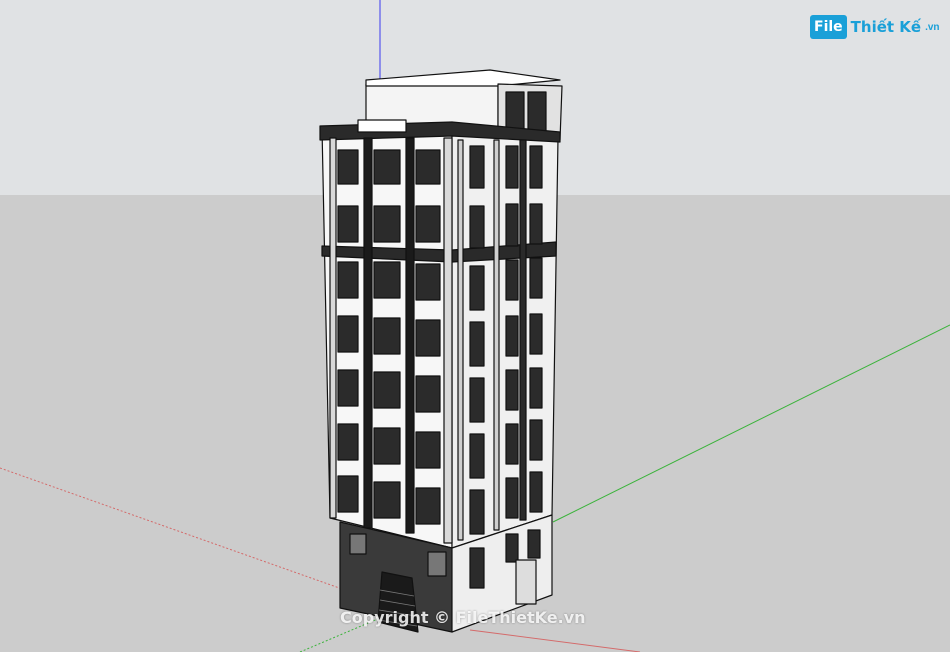 Image resolution: width=950 pixels, height=652 pixels. I want to click on logo-name: Thiết Kế, so click(886, 27).